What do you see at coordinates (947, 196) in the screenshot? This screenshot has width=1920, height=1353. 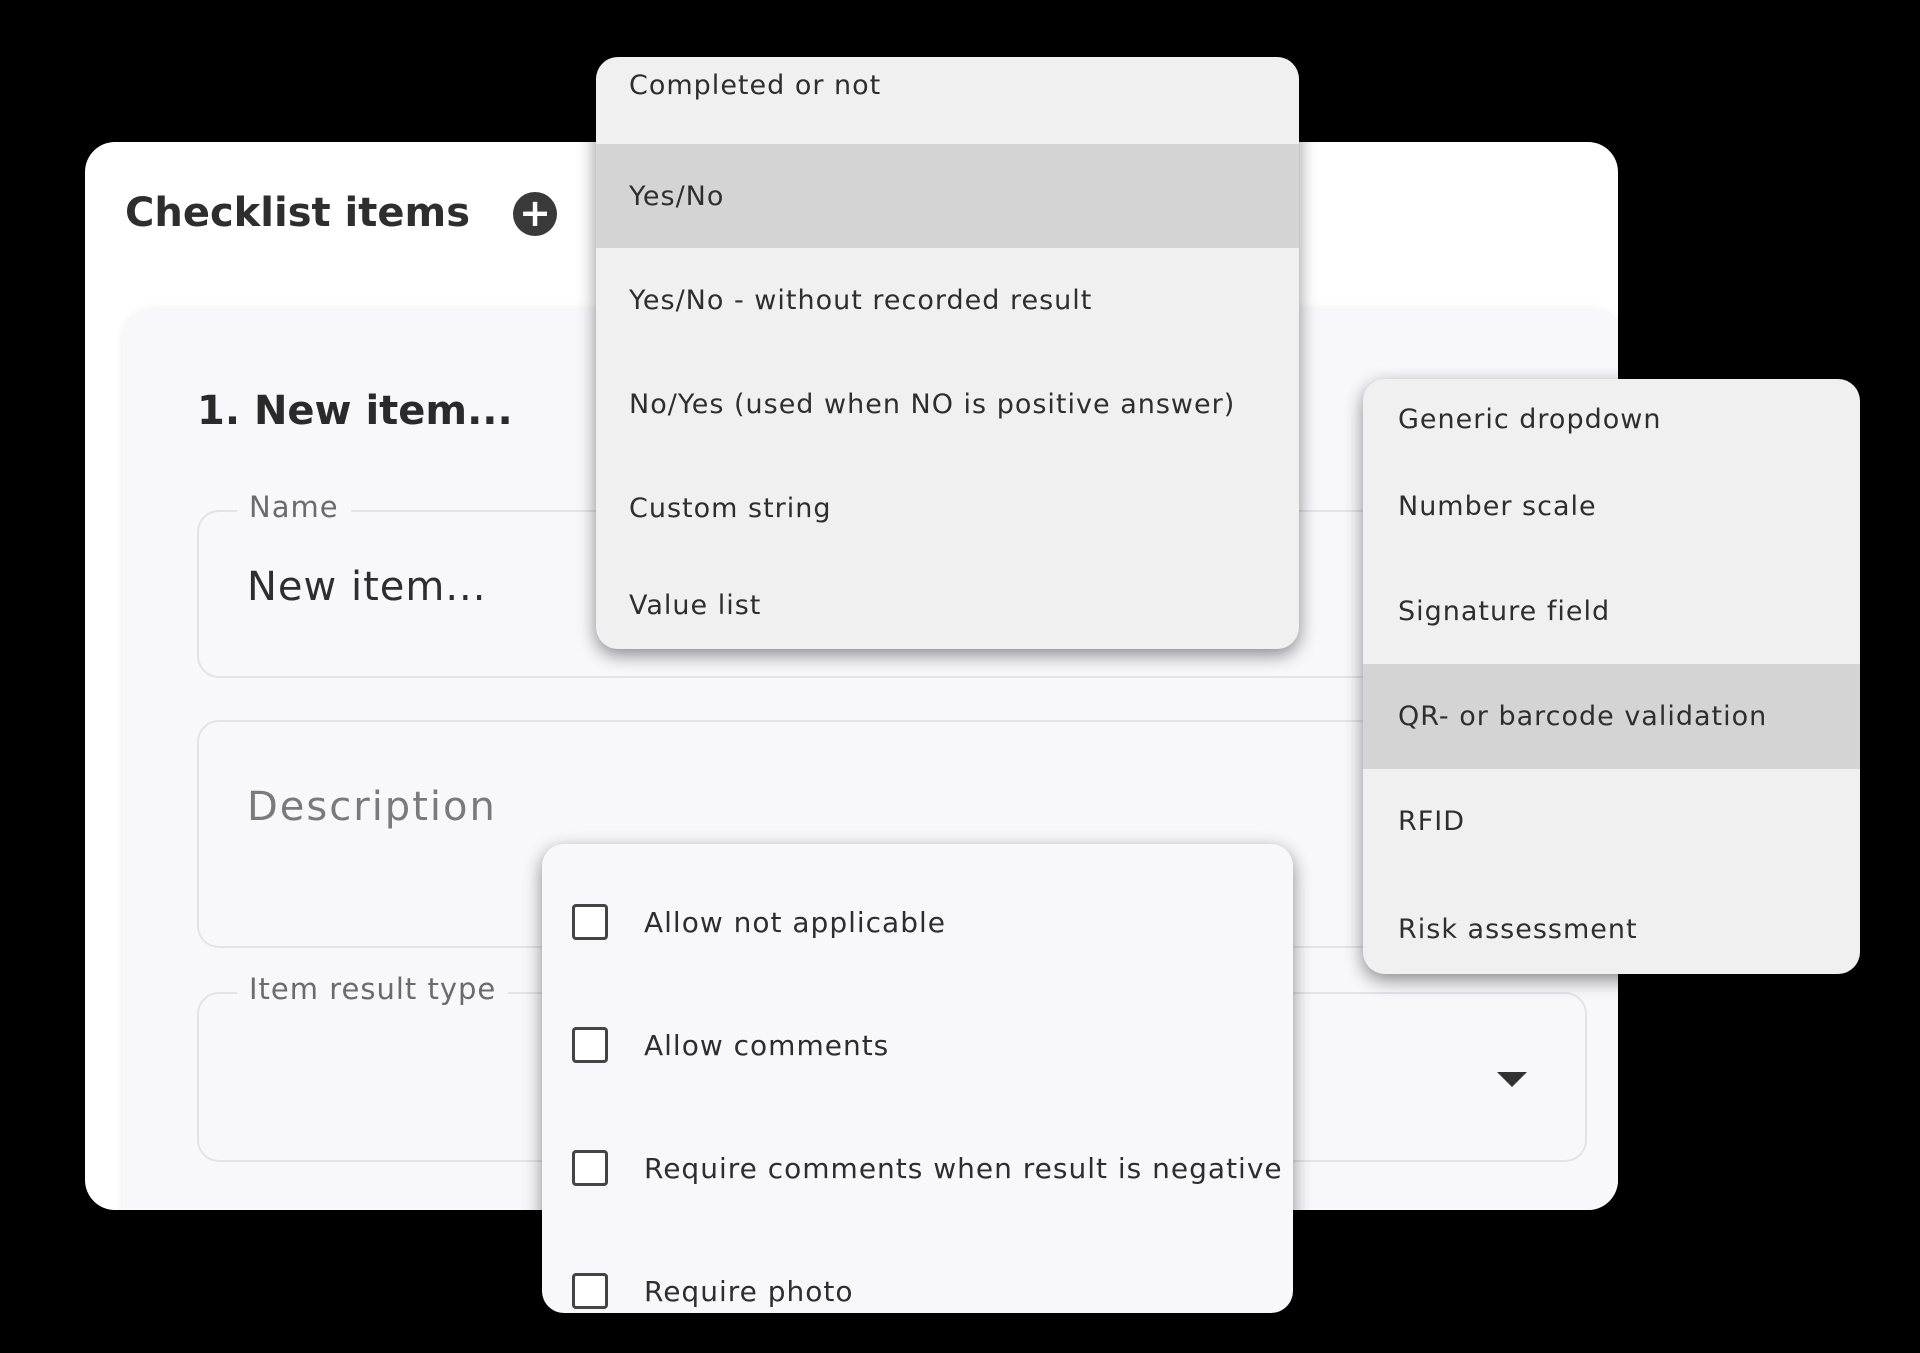 I see `menu-item-yes-no: Yes/No` at bounding box center [947, 196].